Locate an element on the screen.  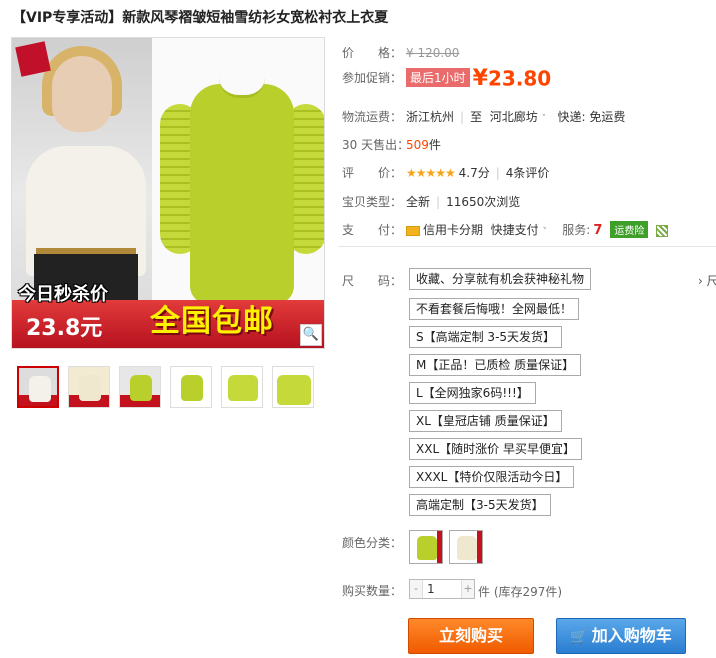
review-count-link: 4条评价 is located at coordinates (528, 173).